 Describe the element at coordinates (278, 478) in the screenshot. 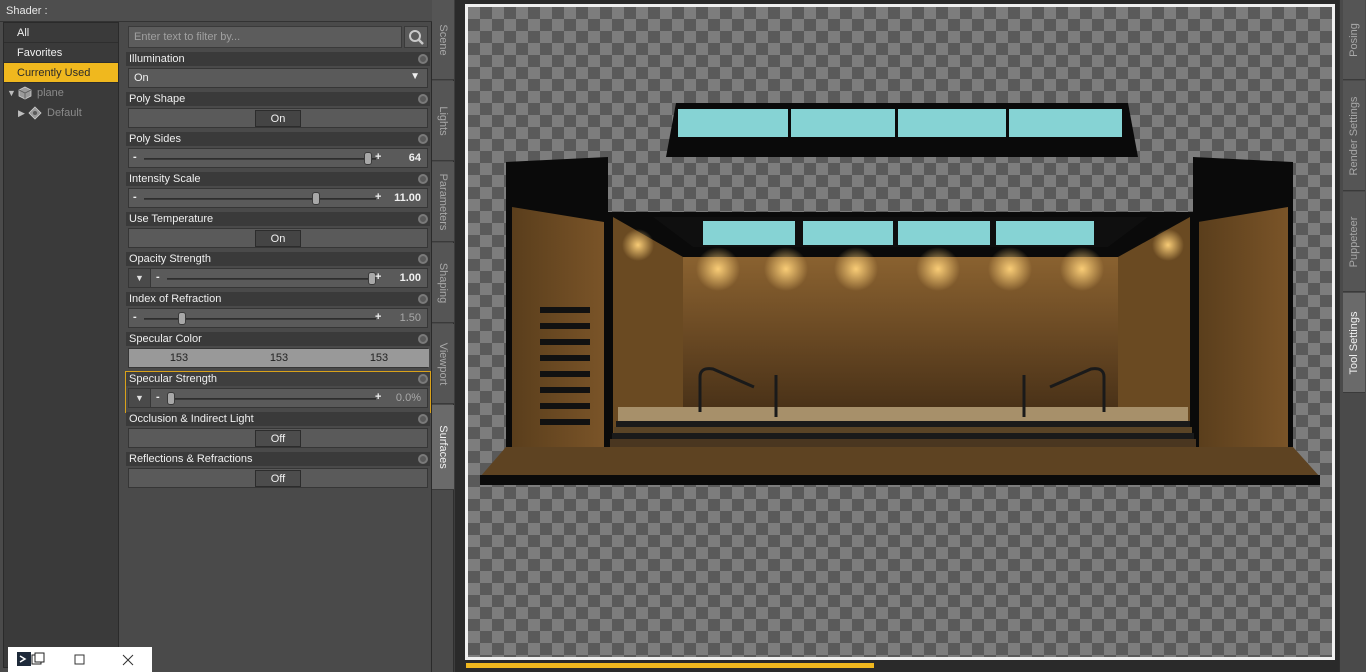

I see `reflections-toggle: Off` at that location.